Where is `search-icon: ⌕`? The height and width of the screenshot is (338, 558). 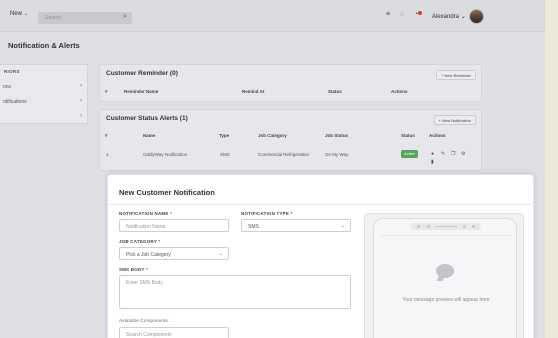 search-icon: ⌕ is located at coordinates (125, 16).